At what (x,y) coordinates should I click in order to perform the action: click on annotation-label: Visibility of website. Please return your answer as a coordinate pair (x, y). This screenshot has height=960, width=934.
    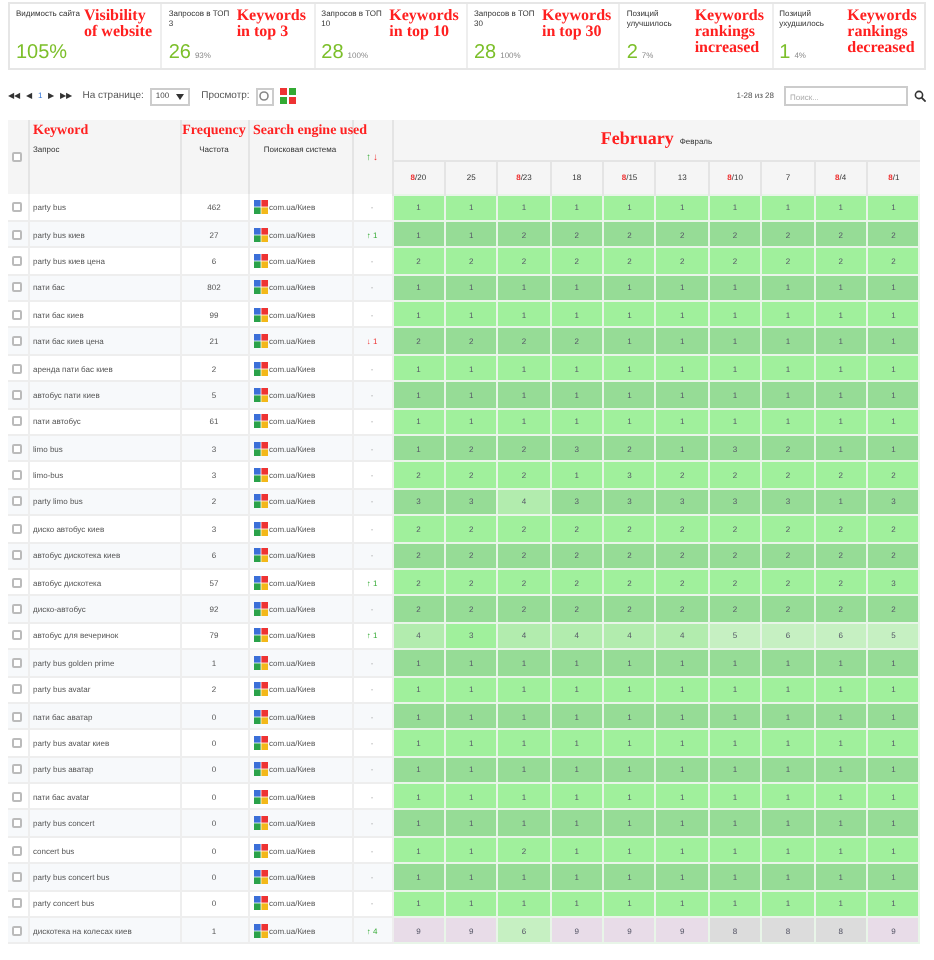
    Looking at the image, I should click on (119, 26).